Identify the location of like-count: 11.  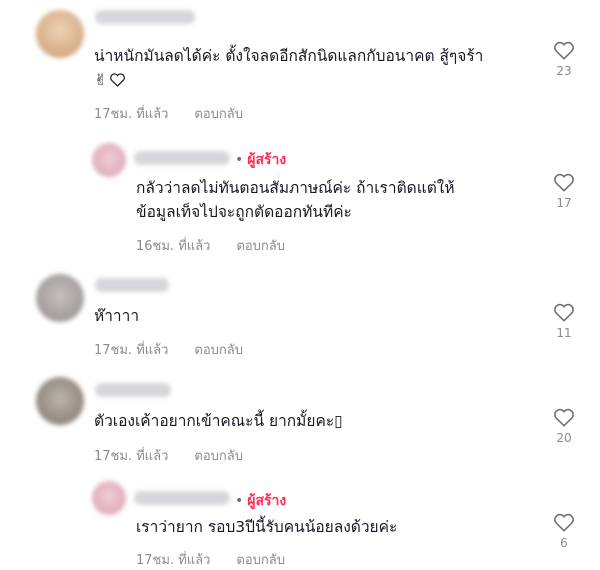
(564, 333).